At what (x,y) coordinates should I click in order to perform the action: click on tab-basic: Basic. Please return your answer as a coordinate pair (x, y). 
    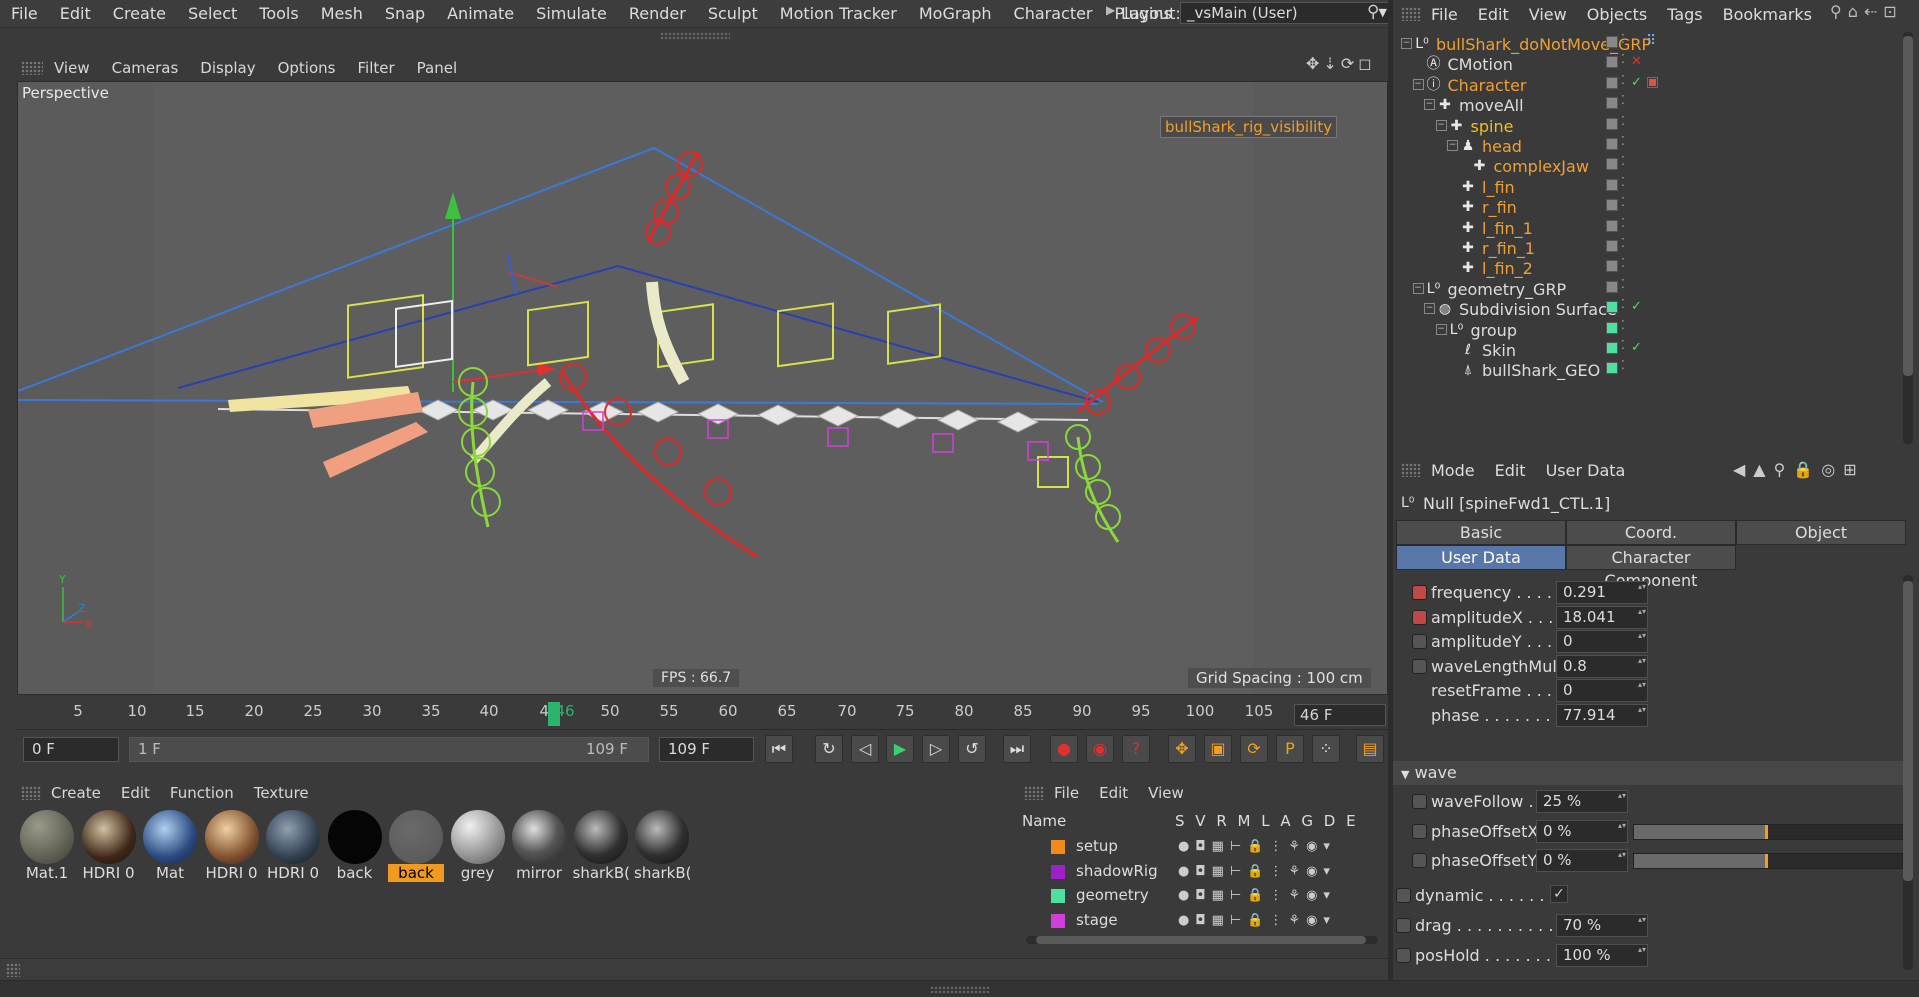
    Looking at the image, I should click on (1481, 532).